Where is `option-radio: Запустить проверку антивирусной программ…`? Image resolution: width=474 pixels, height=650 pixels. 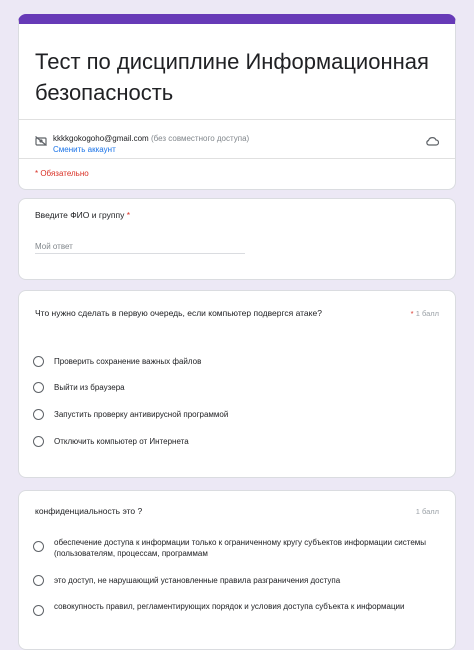 option-radio: Запустить проверку антивирусной программ… is located at coordinates (238, 414).